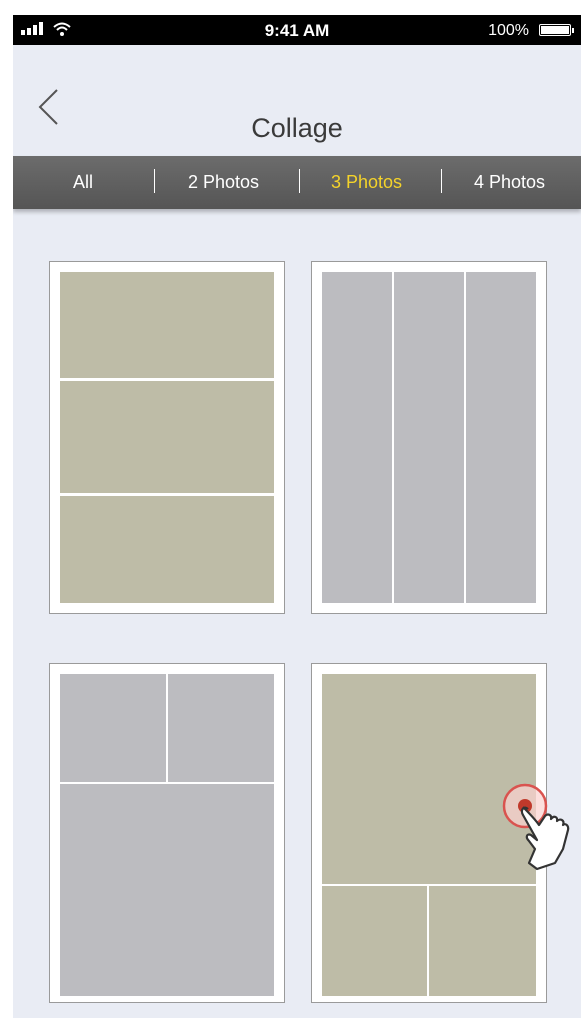 The height and width of the screenshot is (1018, 581). I want to click on tab-2-photos: 2 Photos, so click(223, 182).